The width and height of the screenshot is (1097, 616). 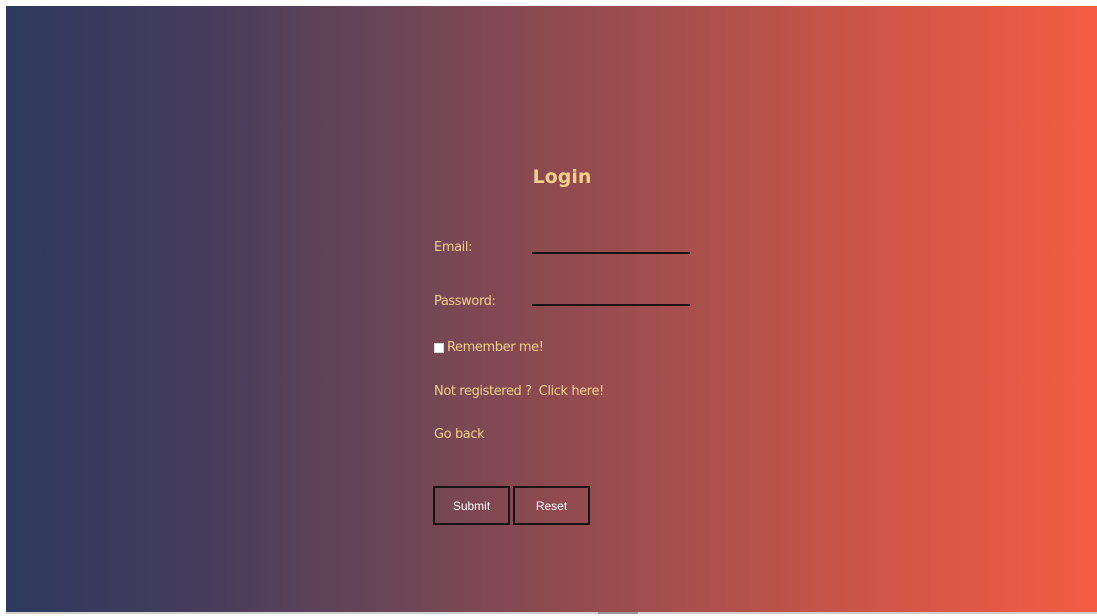 I want to click on email-field, so click(x=611, y=244).